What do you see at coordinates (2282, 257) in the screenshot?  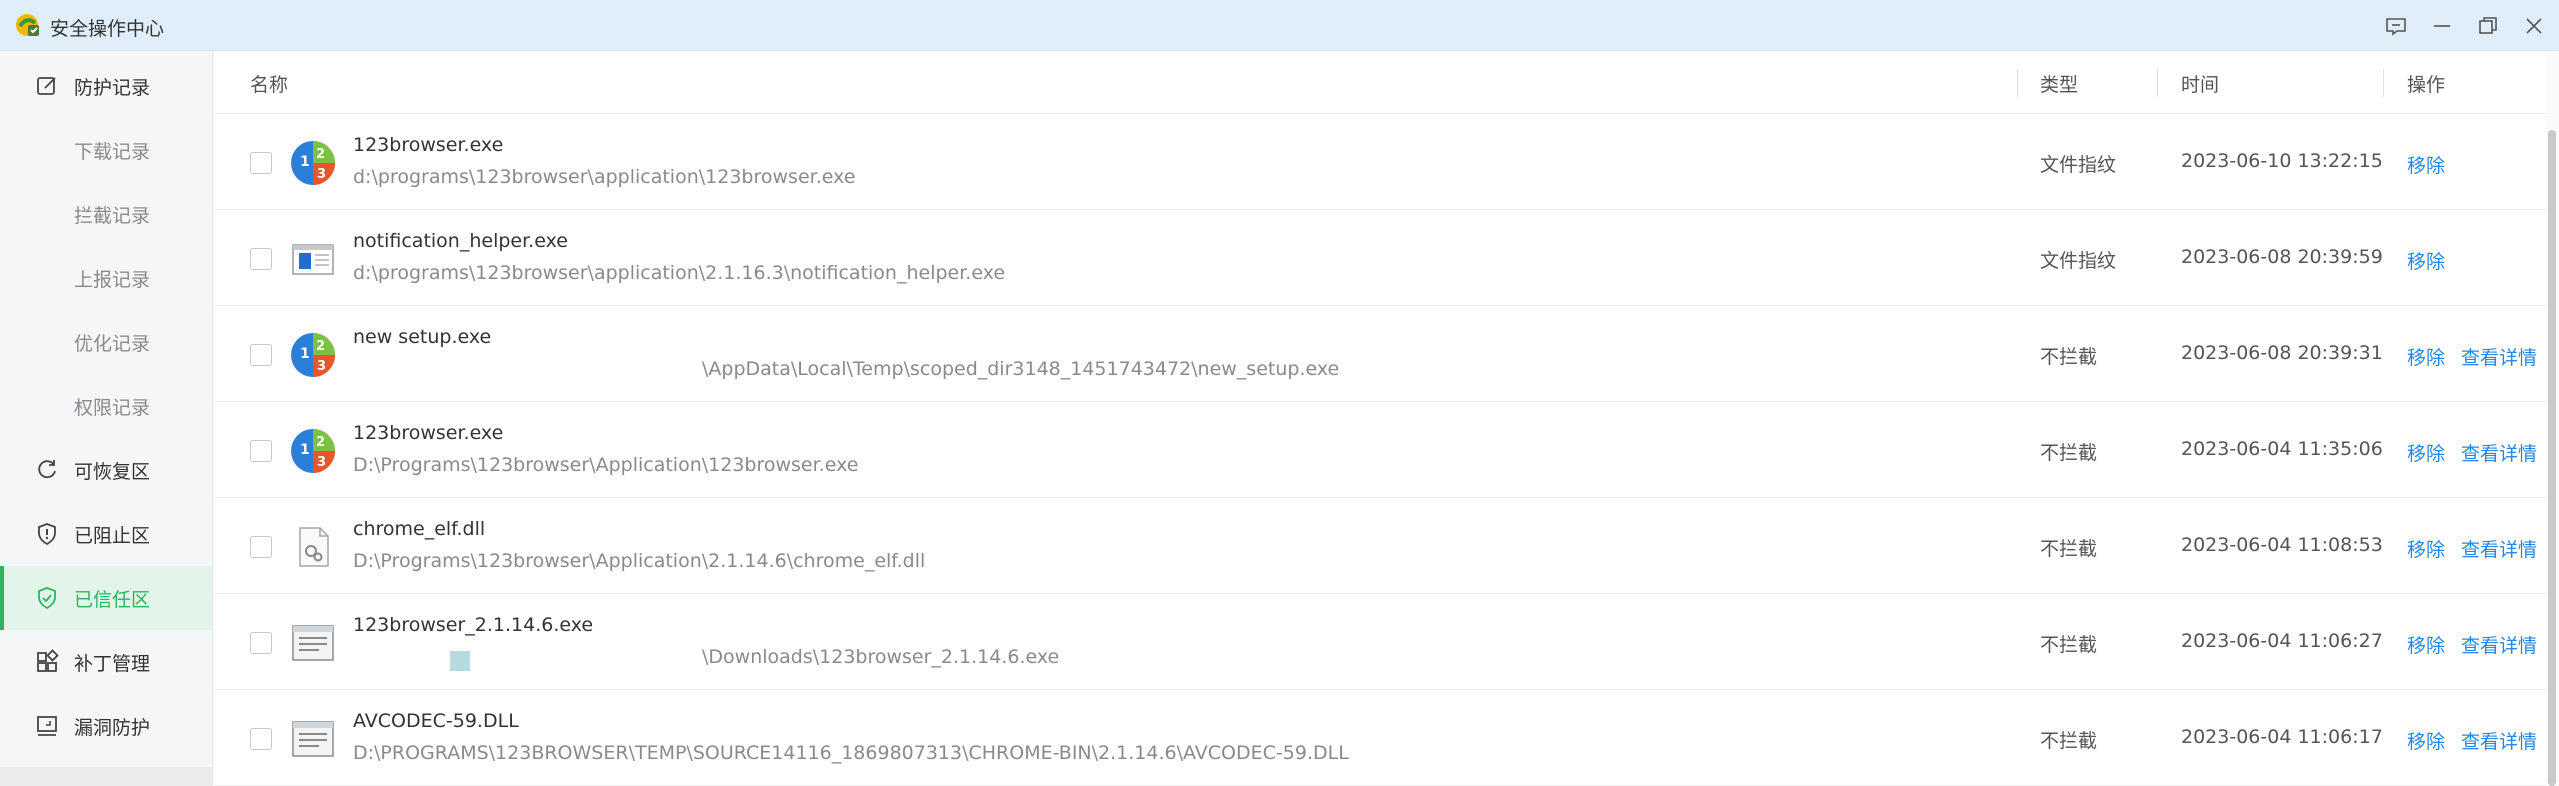 I see `trust-time: 2023-06-08 20:39:59` at bounding box center [2282, 257].